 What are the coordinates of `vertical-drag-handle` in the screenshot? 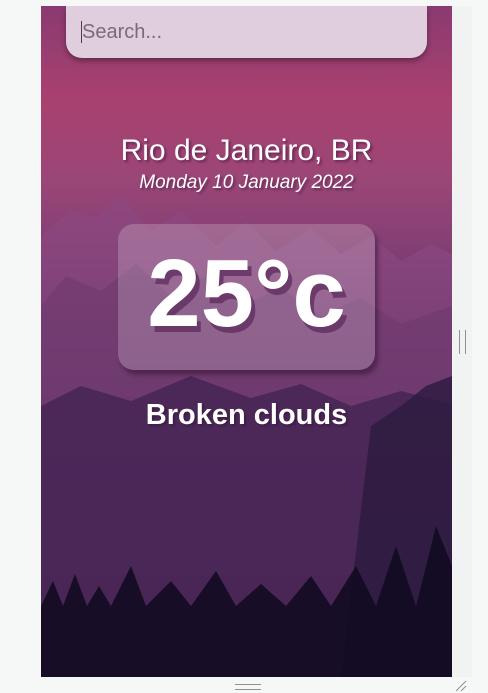 It's located at (462, 342).